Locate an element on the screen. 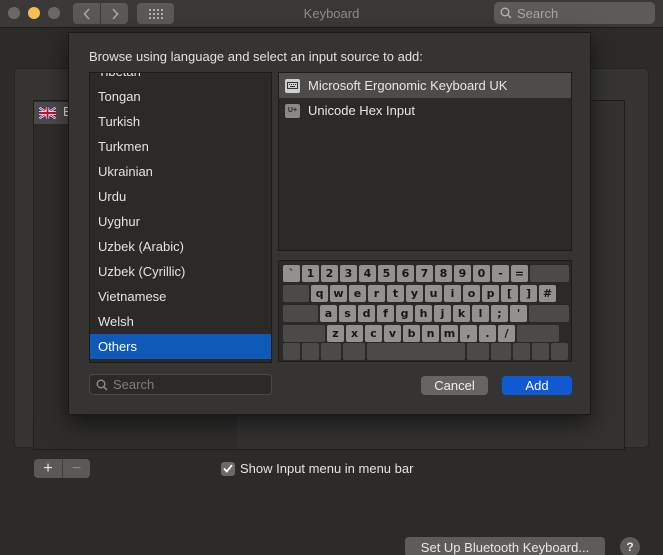  key: 3 is located at coordinates (348, 273).